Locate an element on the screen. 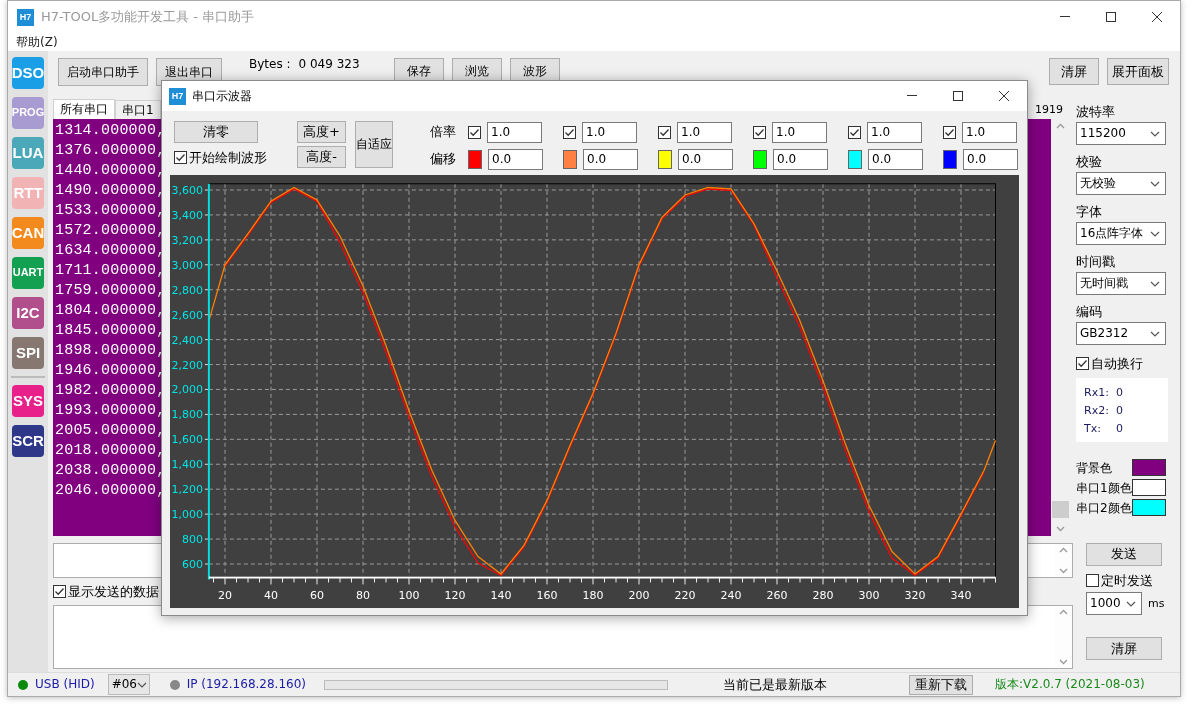 The height and width of the screenshot is (704, 1189). reset-button: 清零 is located at coordinates (216, 132).